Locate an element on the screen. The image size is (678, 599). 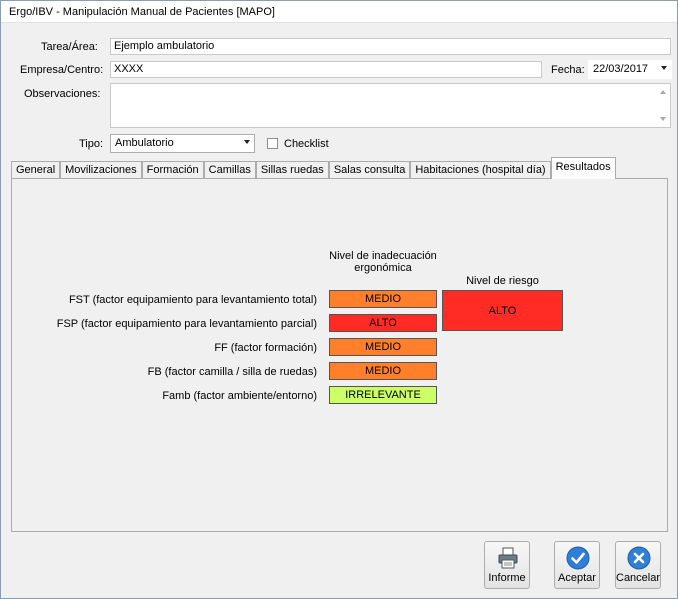
aceptar-button: Aceptar is located at coordinates (577, 565).